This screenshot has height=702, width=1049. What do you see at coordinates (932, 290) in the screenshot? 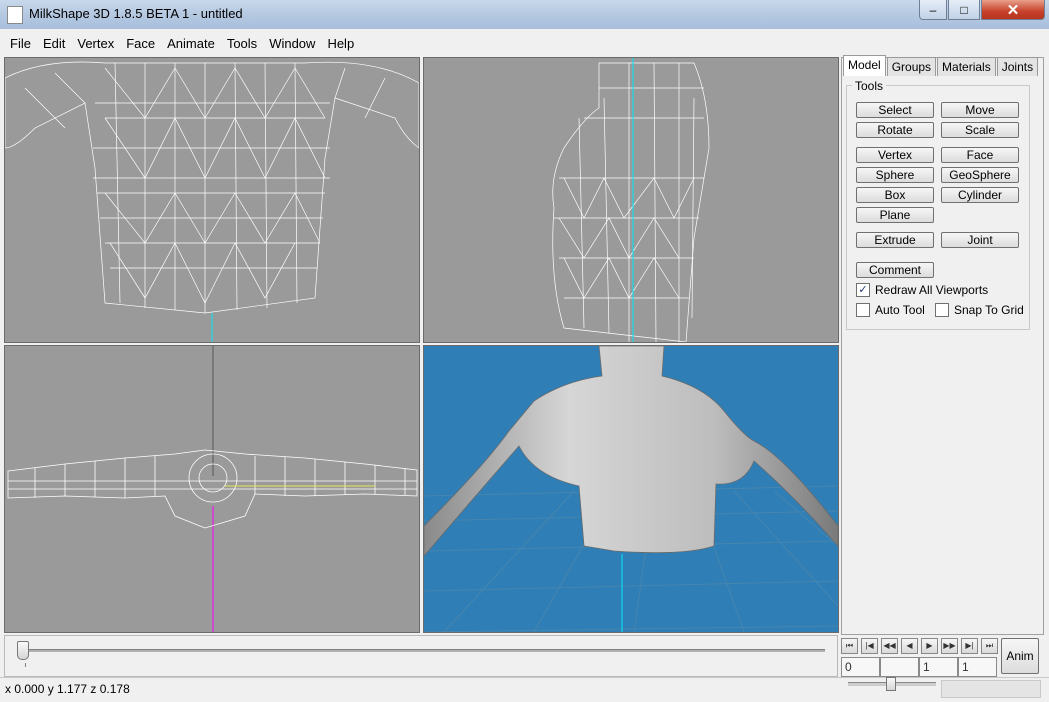
I see `redraw-label: Redraw All Viewports` at bounding box center [932, 290].